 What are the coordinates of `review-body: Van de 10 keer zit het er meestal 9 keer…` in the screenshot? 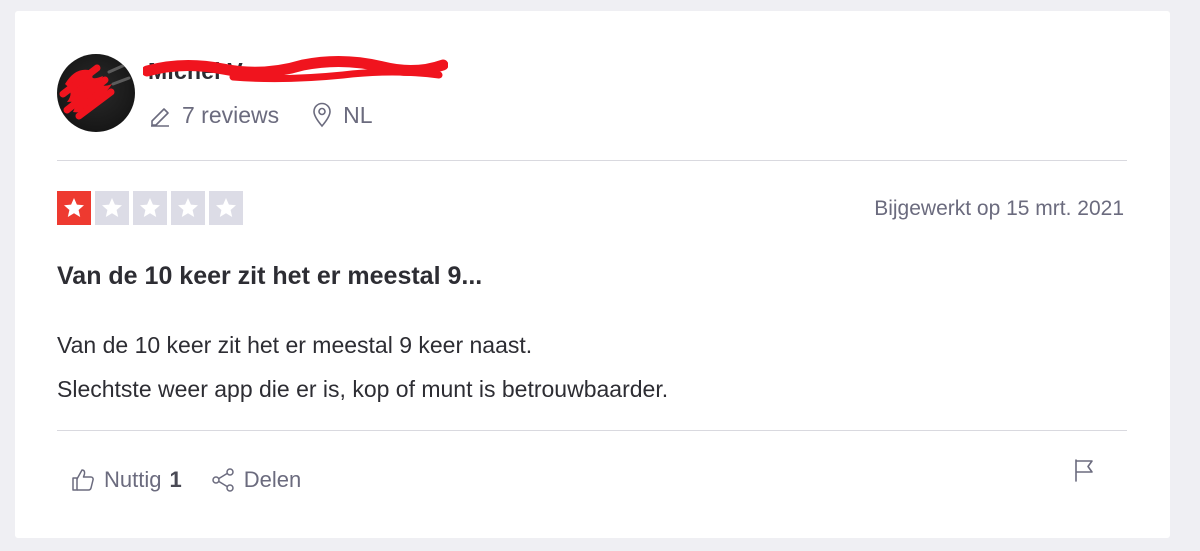 It's located at (362, 367).